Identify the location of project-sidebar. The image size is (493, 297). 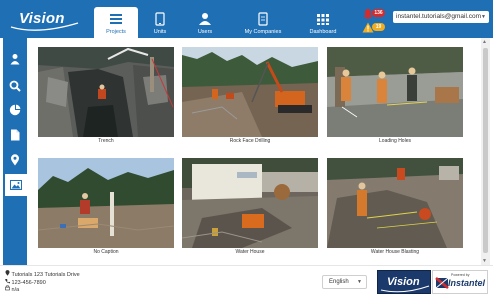
(15, 151).